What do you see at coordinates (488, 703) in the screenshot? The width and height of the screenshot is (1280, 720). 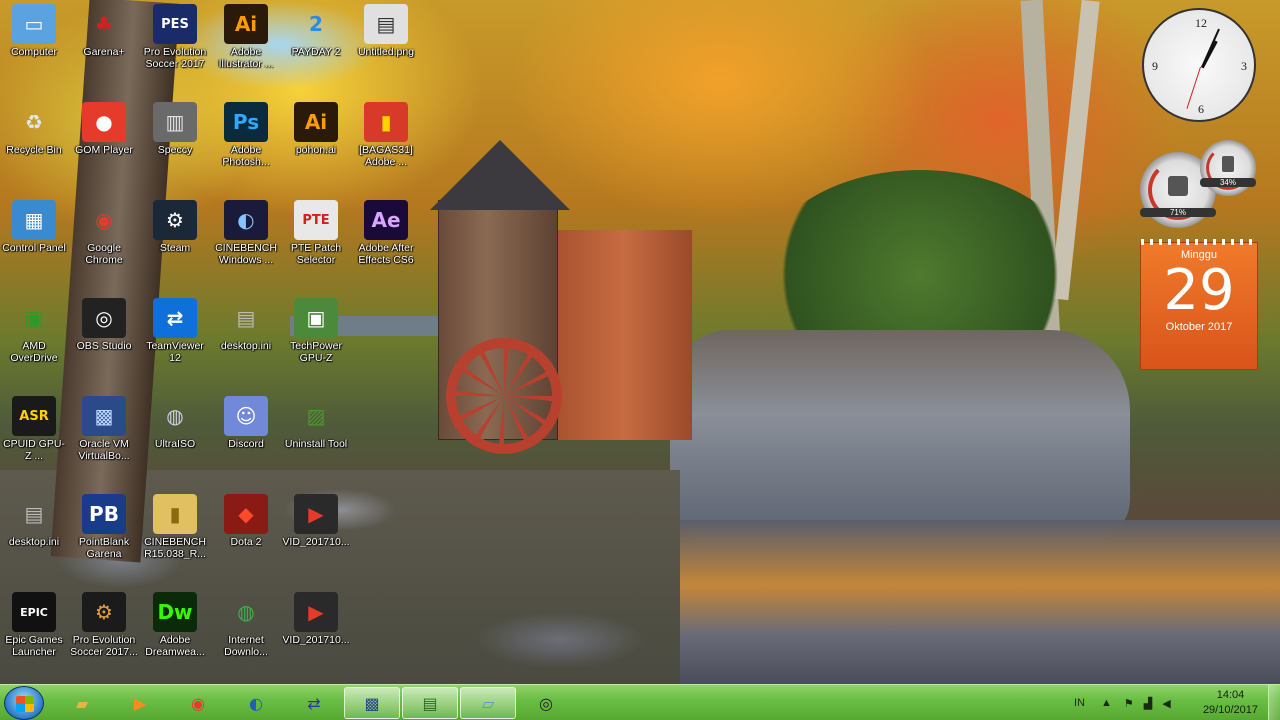 I see `taskbar-button-generic-window: ▱` at bounding box center [488, 703].